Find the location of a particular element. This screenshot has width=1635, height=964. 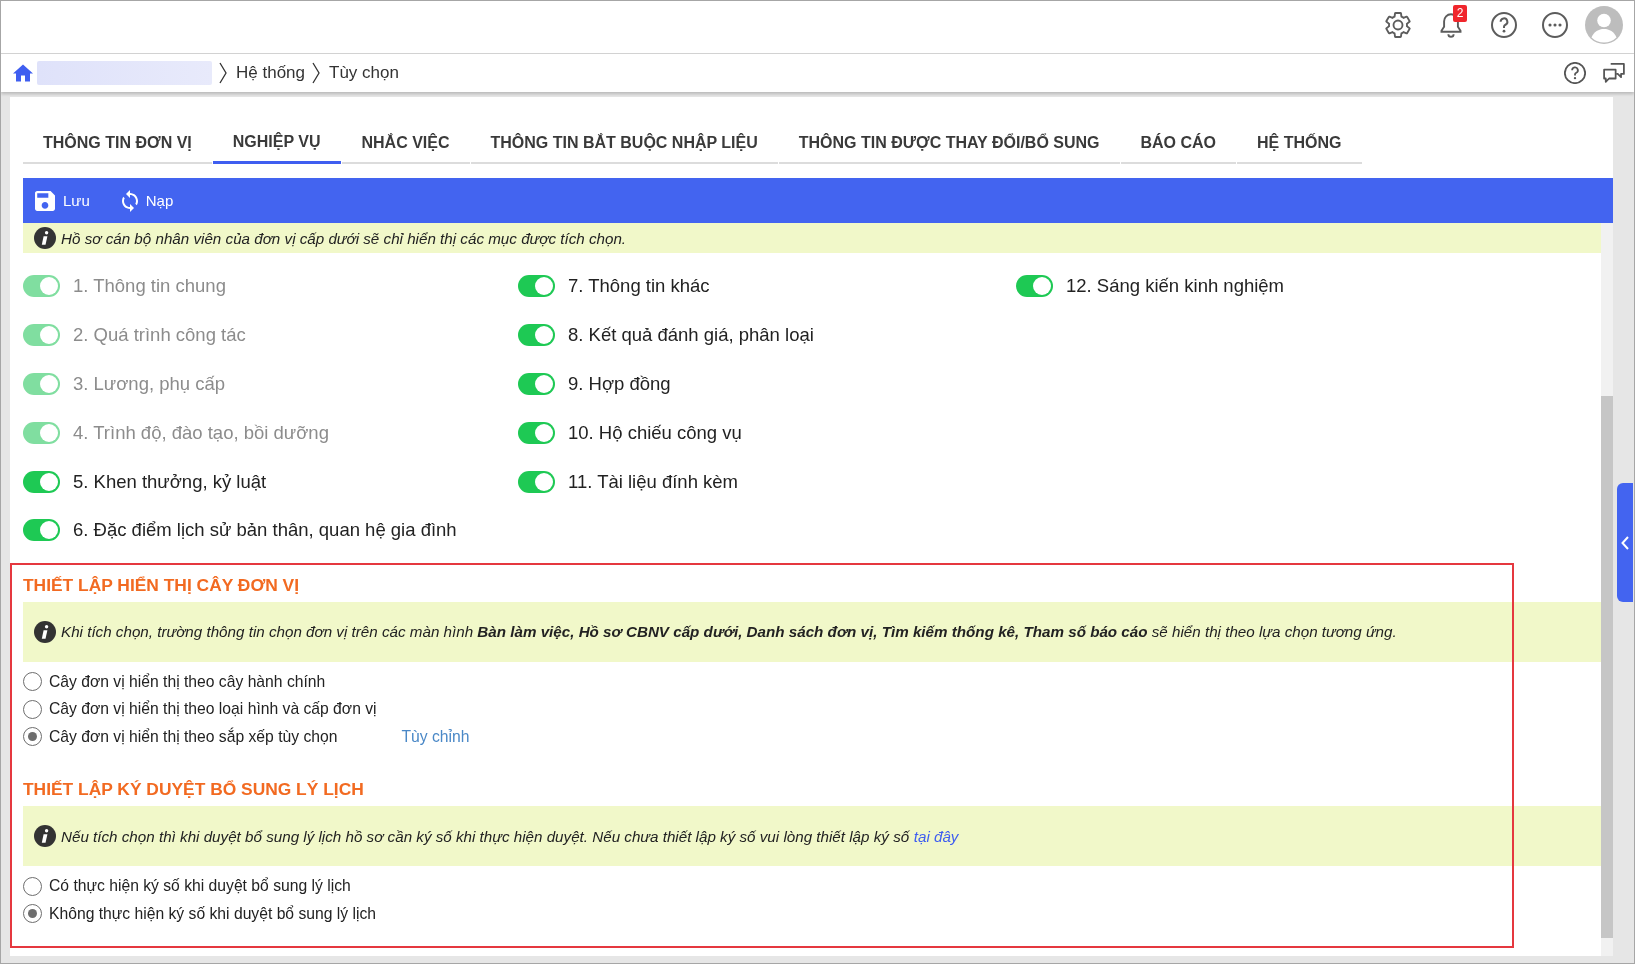

option-label: Không thực hiện ký số khi duyệt bổ sung lý lịch is located at coordinates (213, 913).